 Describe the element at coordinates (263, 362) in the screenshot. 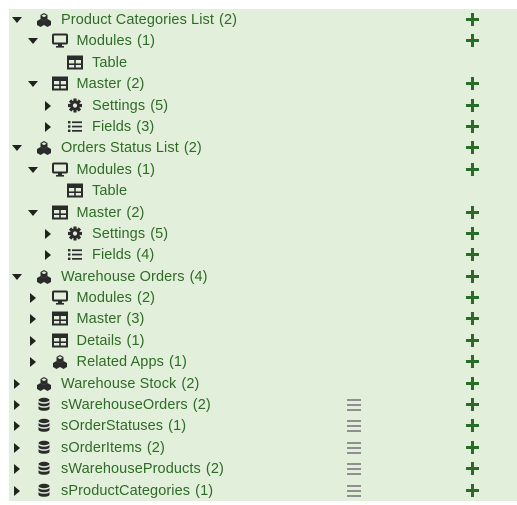

I see `tree-node: Related Apps (1)` at that location.